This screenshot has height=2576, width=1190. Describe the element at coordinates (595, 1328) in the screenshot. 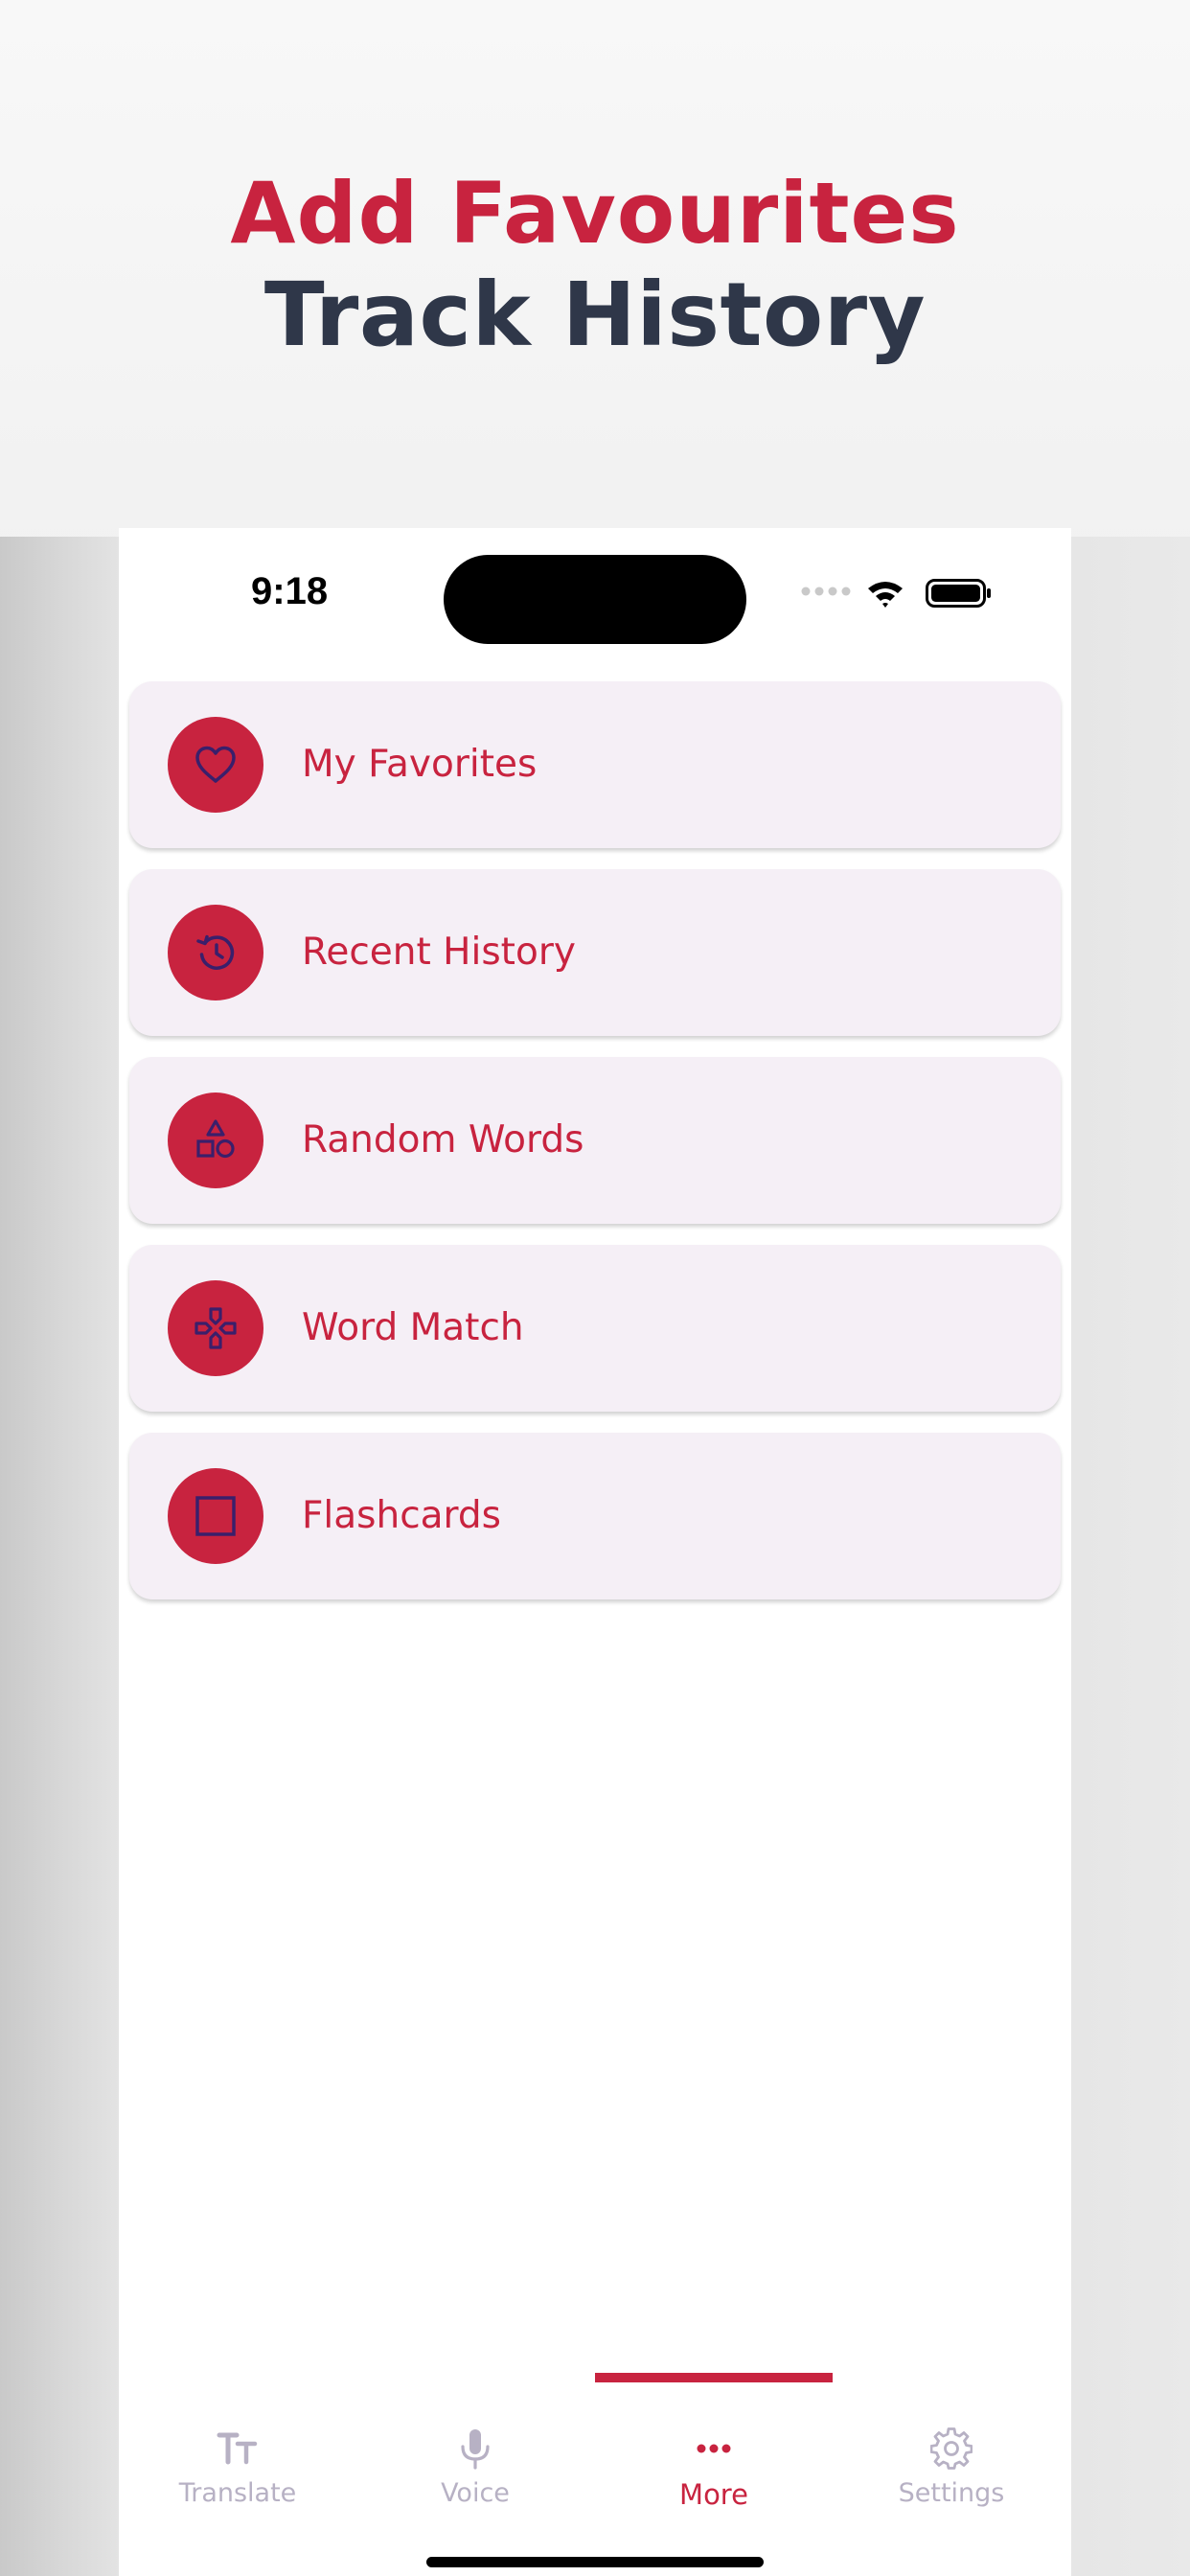

I see `menu-item-word-match: Word Match` at that location.